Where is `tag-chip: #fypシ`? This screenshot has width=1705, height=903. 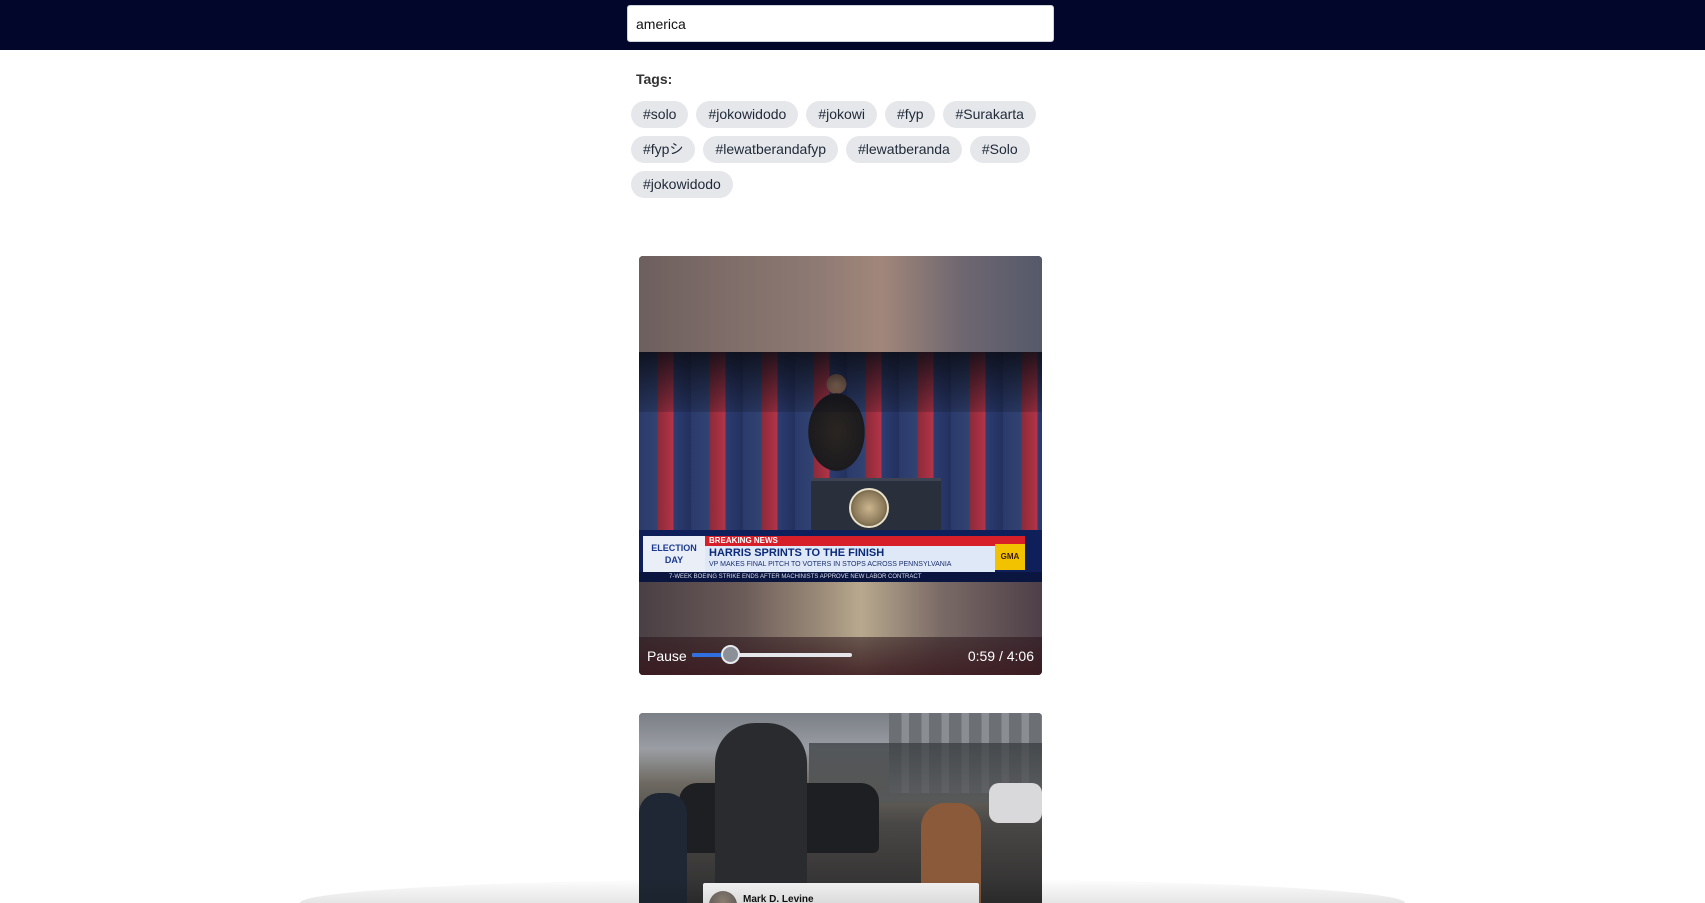 tag-chip: #fypシ is located at coordinates (663, 149).